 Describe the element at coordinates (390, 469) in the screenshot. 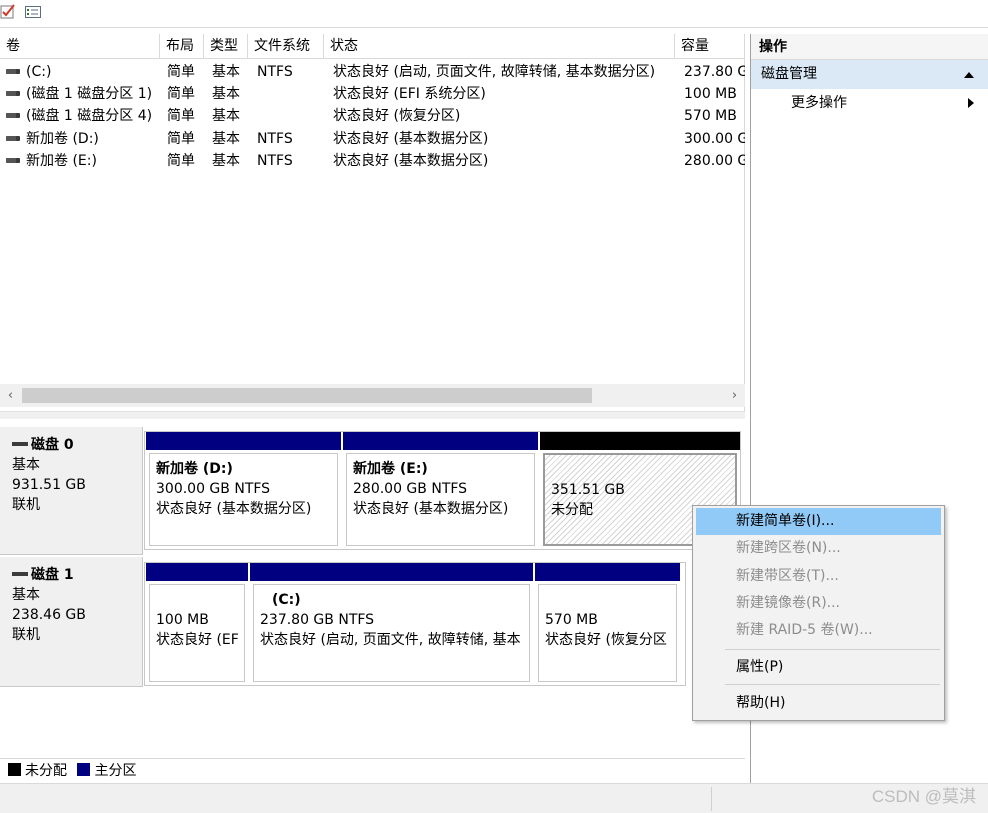

I see `partition-title: 新加卷 (E:)` at that location.